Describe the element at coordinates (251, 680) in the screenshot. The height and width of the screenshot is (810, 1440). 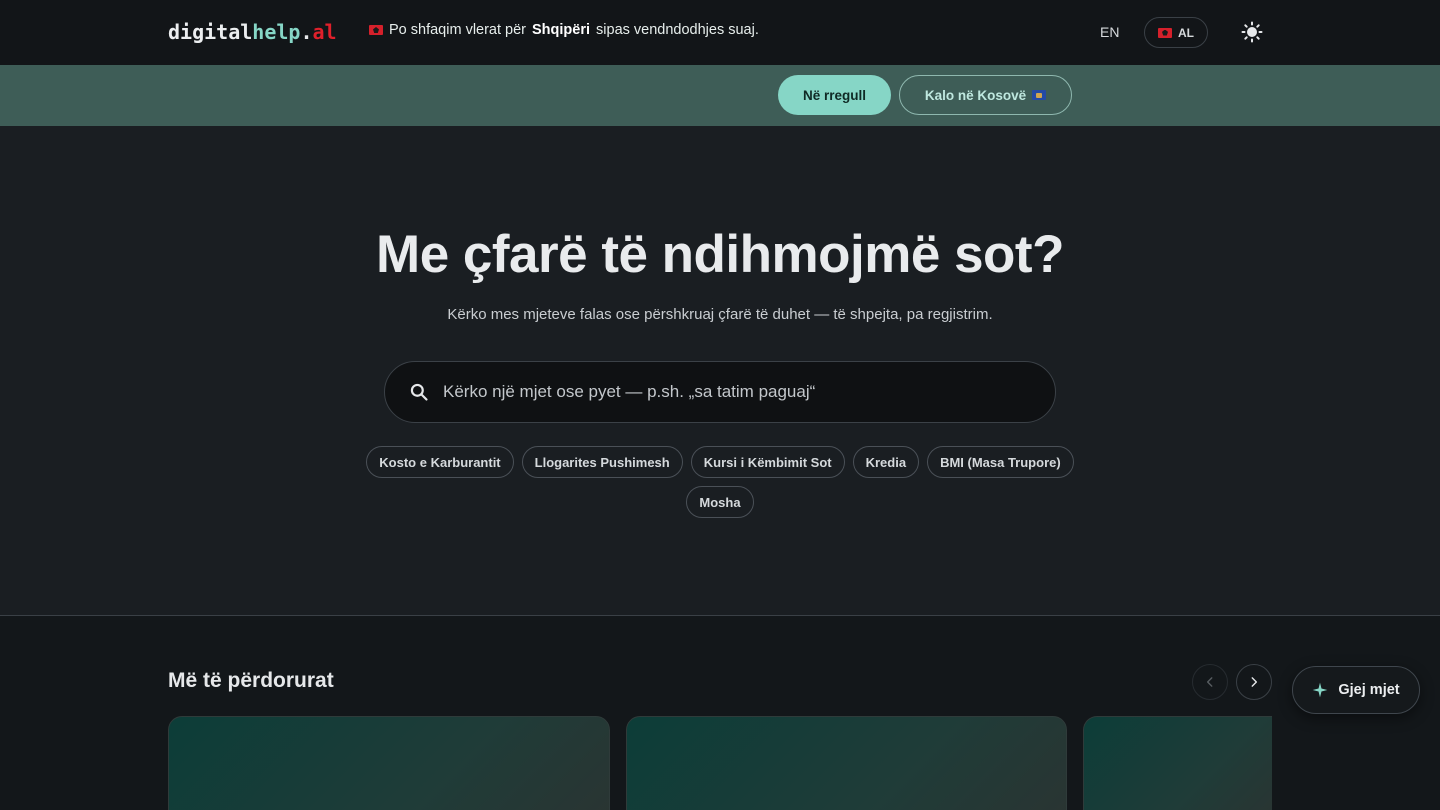
I see `popular-section-title: Më të përdorurat` at that location.